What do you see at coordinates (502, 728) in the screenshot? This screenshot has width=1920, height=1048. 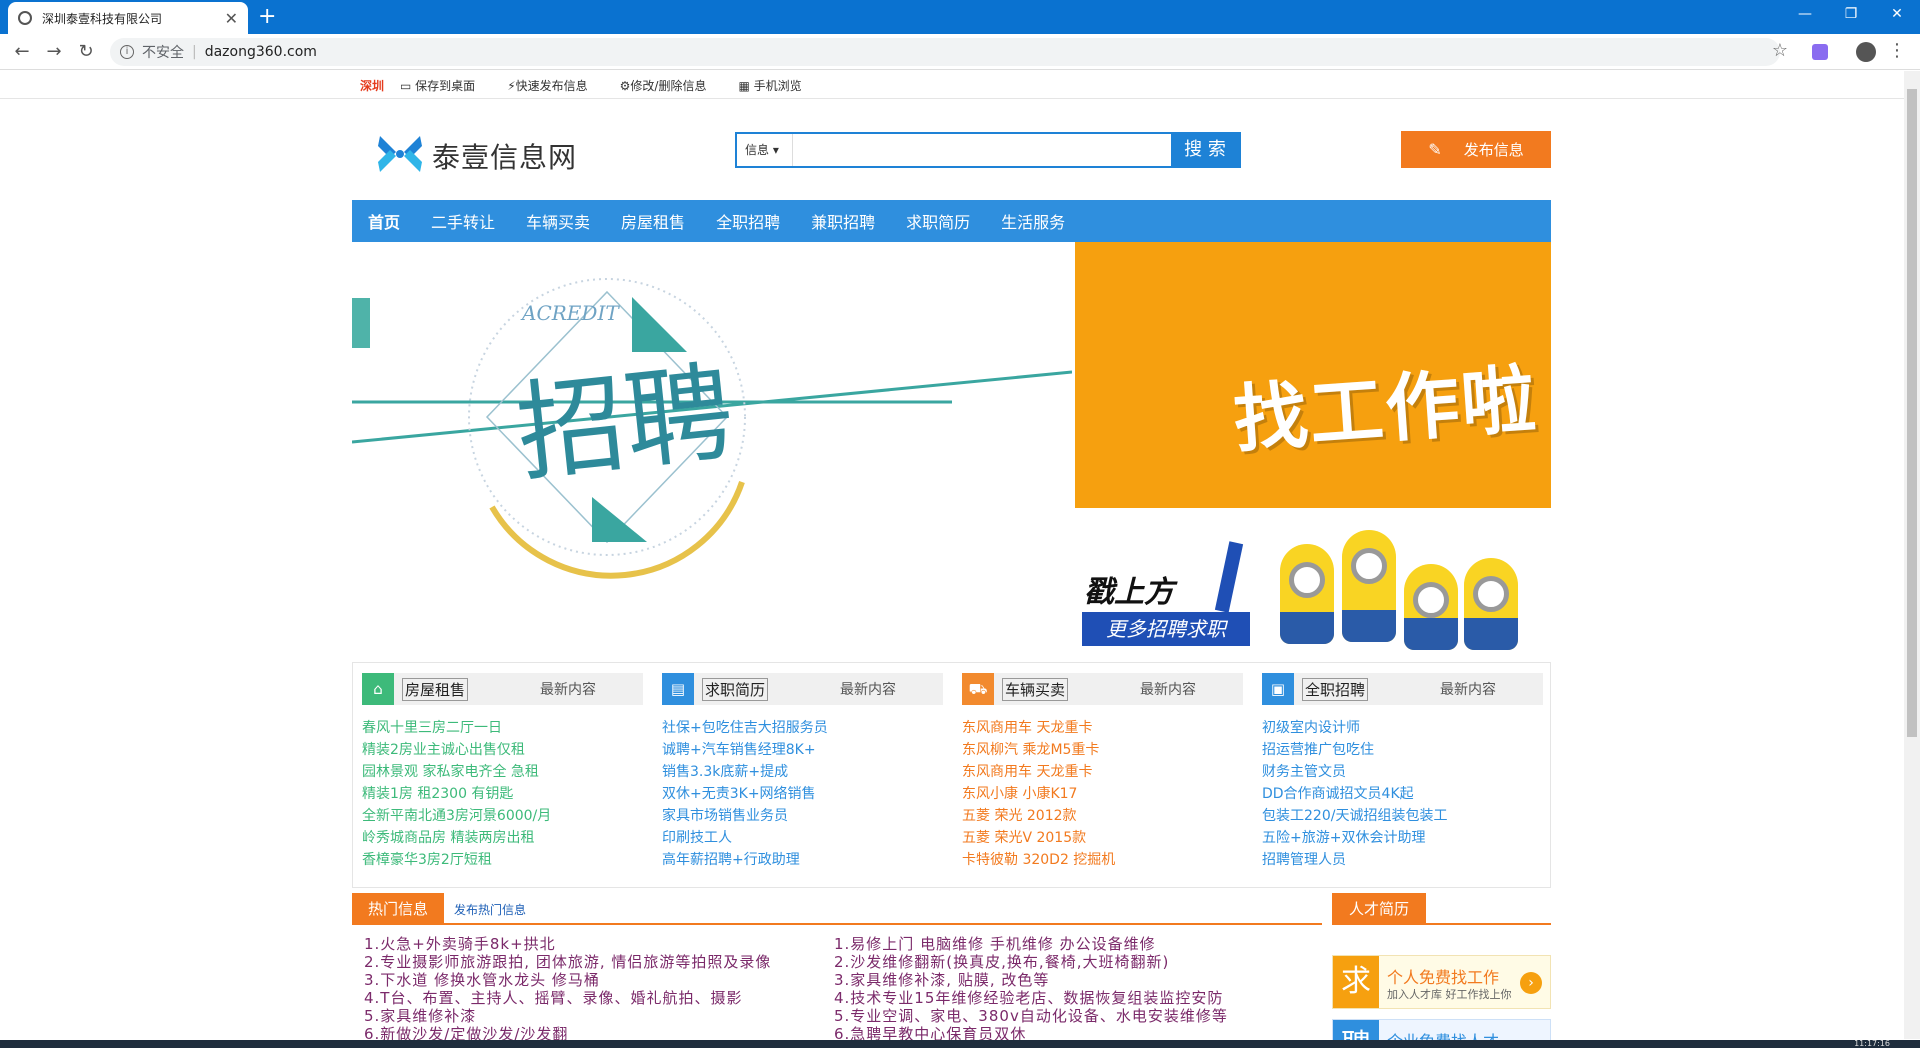 I see `list-item: 春风十里三房二厅一日` at bounding box center [502, 728].